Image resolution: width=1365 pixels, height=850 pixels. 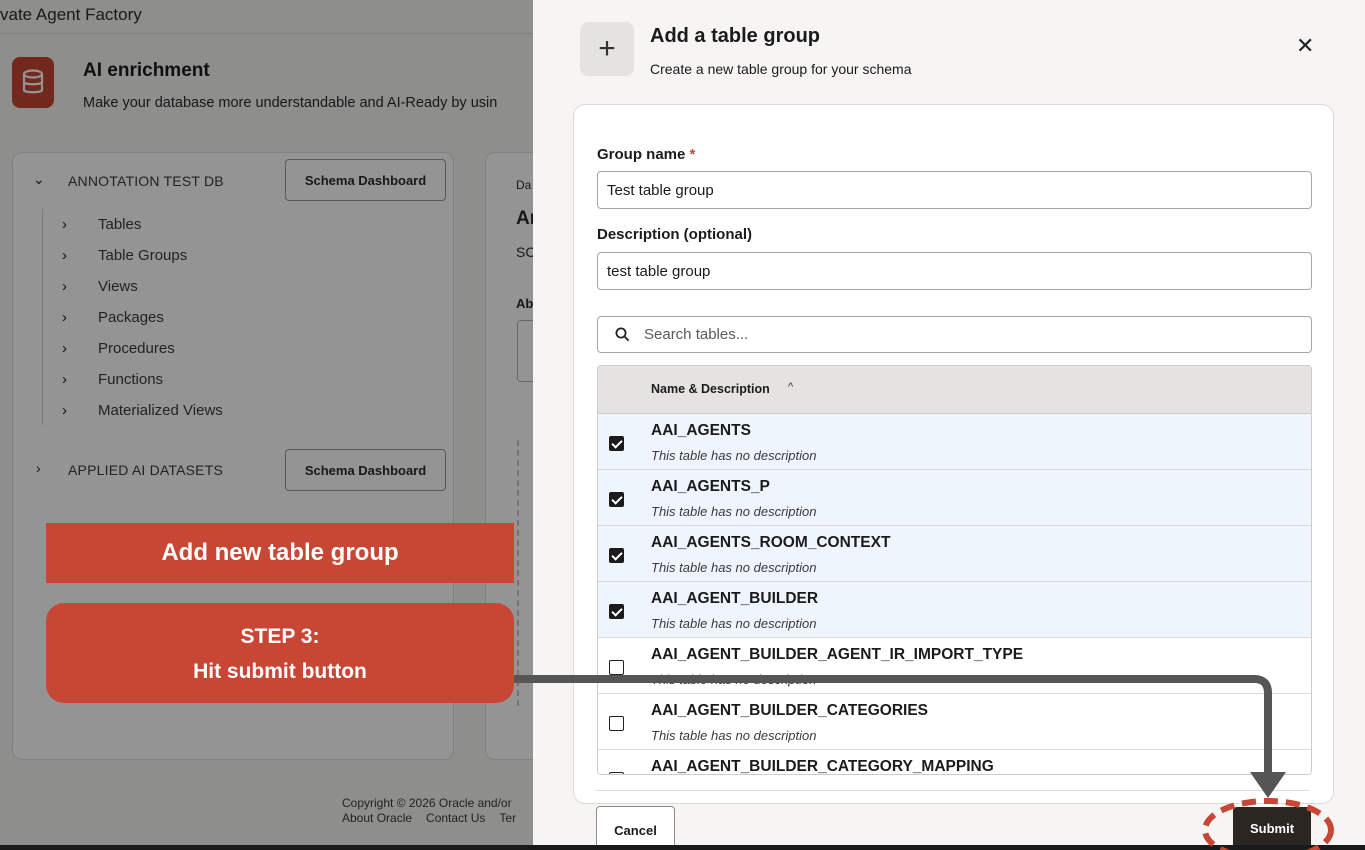 What do you see at coordinates (1268, 824) in the screenshot?
I see `highlight-ring-icon` at bounding box center [1268, 824].